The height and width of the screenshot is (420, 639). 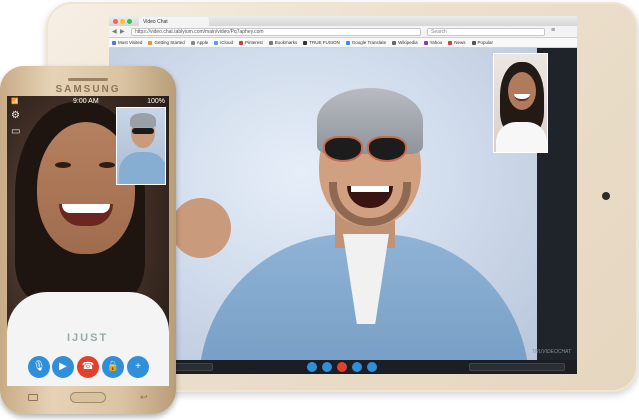 What do you see at coordinates (522, 91) in the screenshot?
I see `woman-face` at bounding box center [522, 91].